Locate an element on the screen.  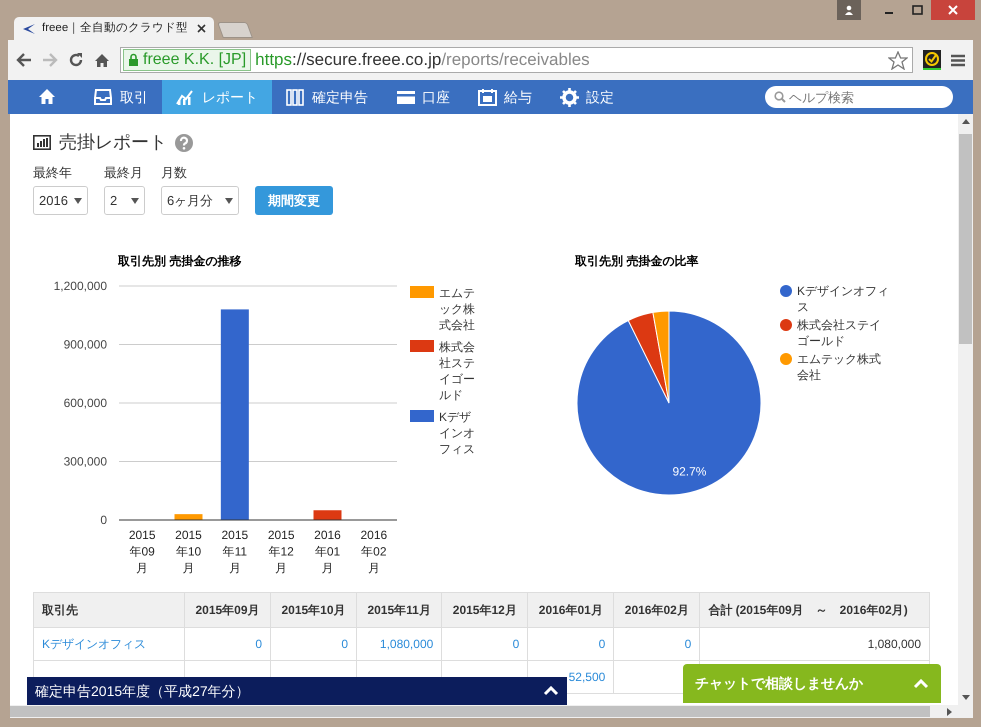
browser-tab: freee｜全自動のクラウド型 is located at coordinates (114, 28).